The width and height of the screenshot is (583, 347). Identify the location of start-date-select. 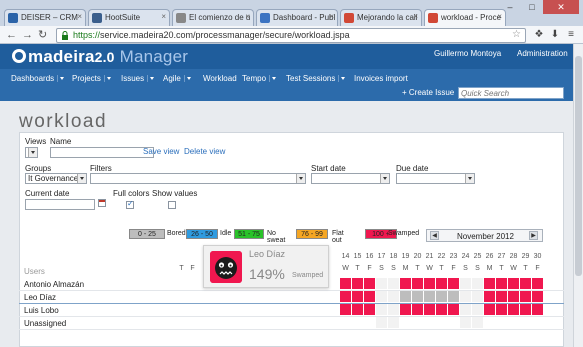
(350, 178).